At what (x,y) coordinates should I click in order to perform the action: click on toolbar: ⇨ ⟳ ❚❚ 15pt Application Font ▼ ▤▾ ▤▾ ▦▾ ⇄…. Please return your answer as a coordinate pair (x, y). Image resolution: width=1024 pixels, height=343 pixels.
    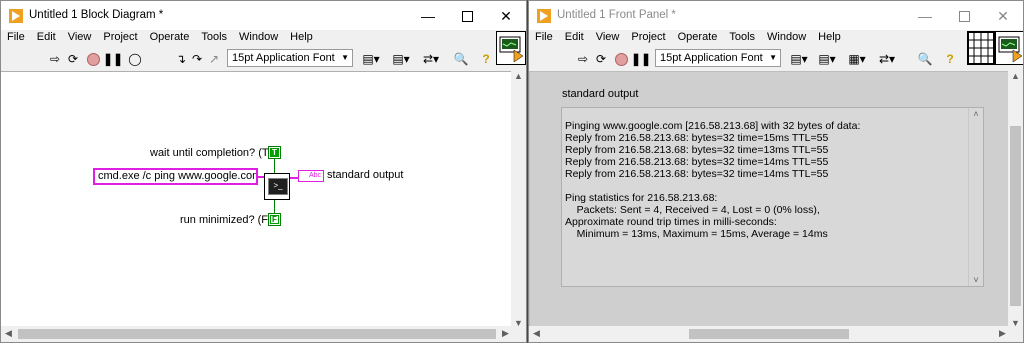
    Looking at the image, I should click on (776, 59).